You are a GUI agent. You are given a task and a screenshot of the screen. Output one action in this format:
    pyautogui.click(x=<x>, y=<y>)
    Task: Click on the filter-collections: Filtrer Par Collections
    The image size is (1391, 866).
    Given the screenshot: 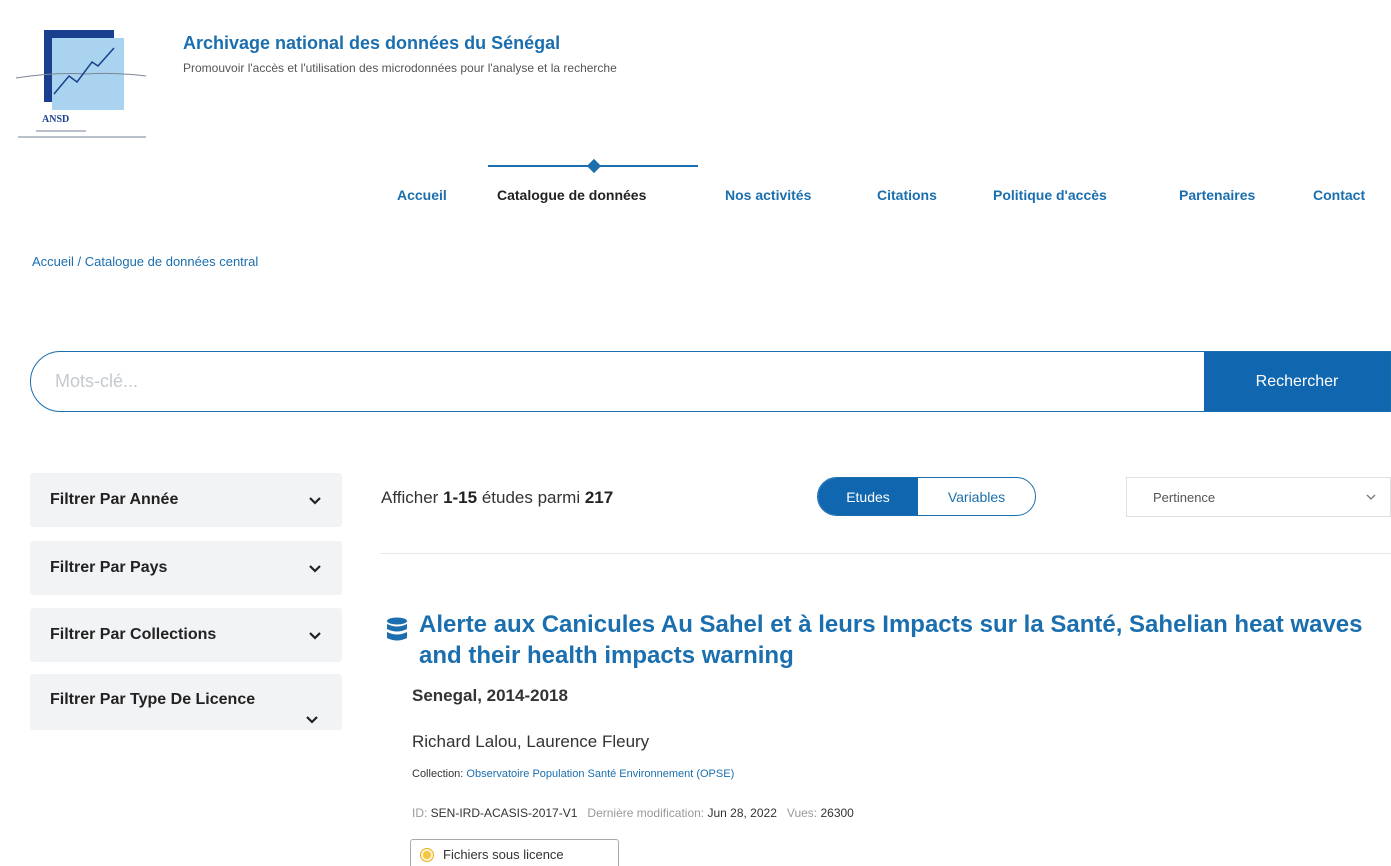 What is the action you would take?
    pyautogui.click(x=186, y=635)
    